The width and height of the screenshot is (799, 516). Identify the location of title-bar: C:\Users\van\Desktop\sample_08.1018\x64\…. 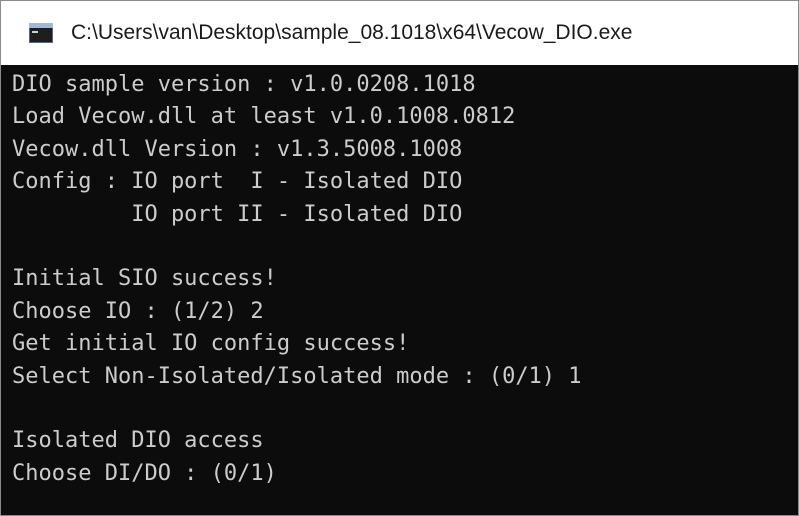
(399, 33).